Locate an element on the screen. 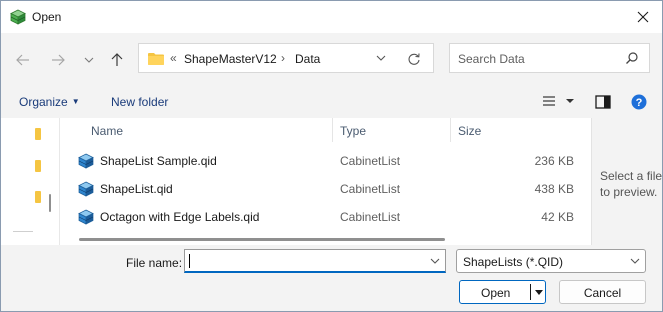 The image size is (663, 312). close-icon is located at coordinates (643, 17).